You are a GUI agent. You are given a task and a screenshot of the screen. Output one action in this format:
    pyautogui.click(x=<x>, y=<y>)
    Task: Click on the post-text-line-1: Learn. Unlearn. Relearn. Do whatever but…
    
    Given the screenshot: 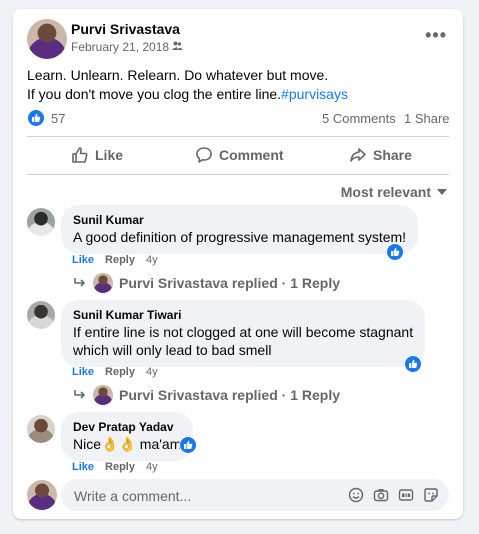 What is the action you would take?
    pyautogui.click(x=178, y=75)
    